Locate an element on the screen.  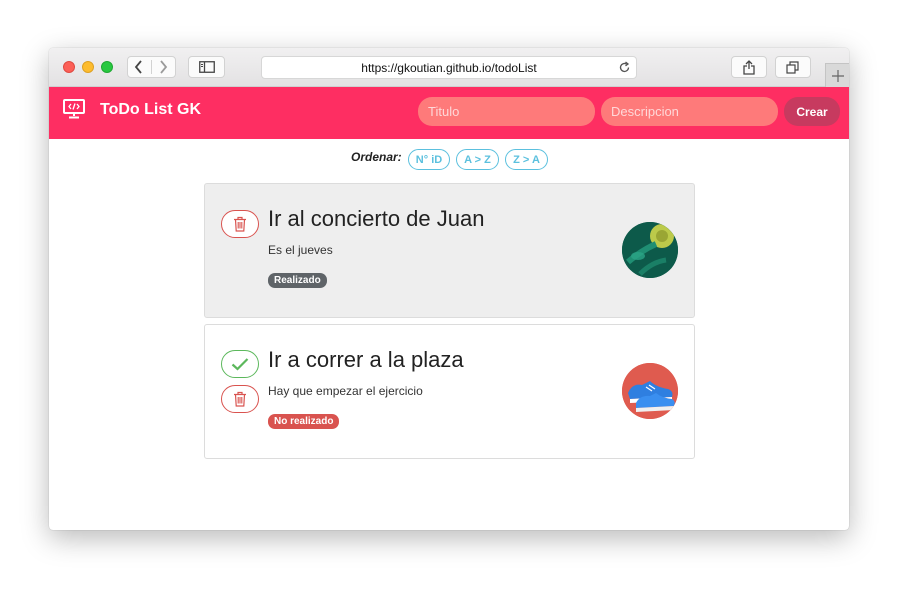
crear-button: Crear is located at coordinates (812, 111).